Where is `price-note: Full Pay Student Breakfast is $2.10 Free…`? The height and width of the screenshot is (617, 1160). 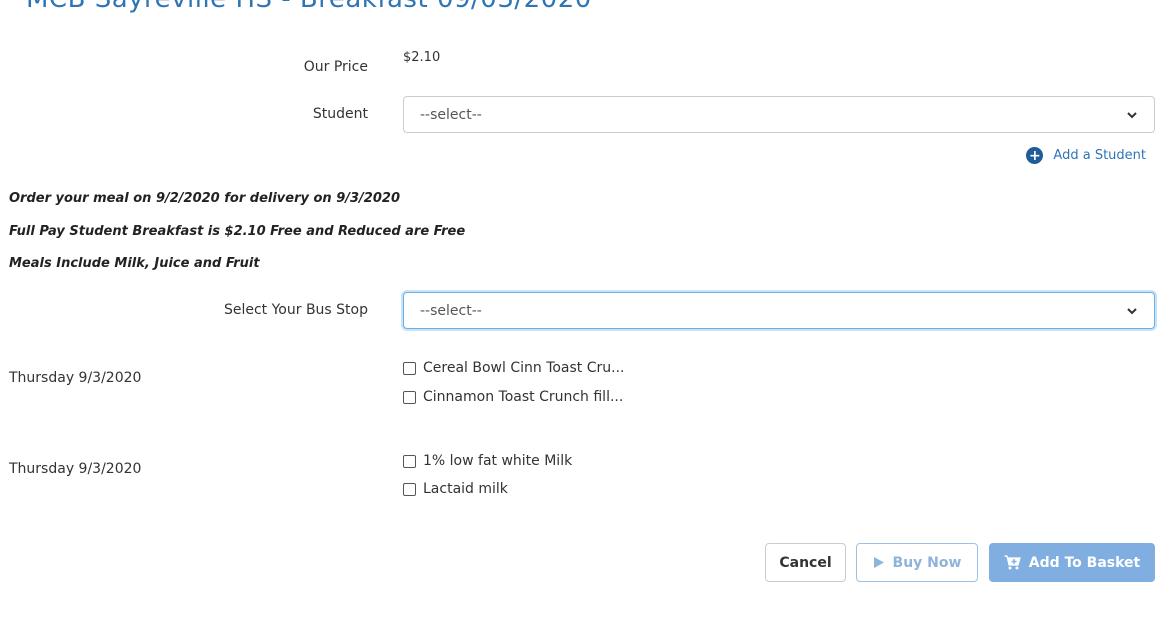 price-note: Full Pay Student Breakfast is $2.10 Free… is located at coordinates (237, 231).